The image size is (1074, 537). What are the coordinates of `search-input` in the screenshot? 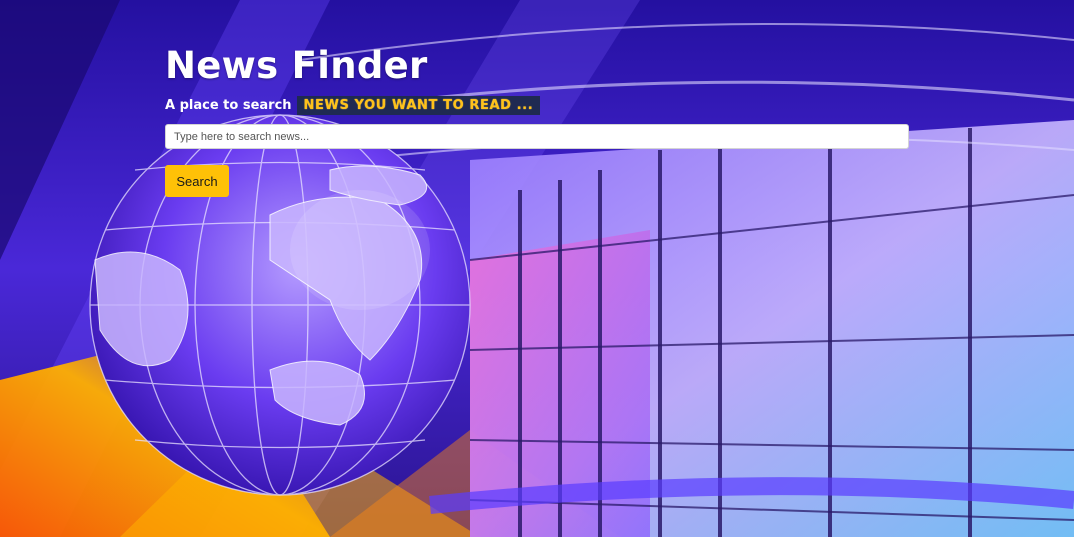 It's located at (537, 136).